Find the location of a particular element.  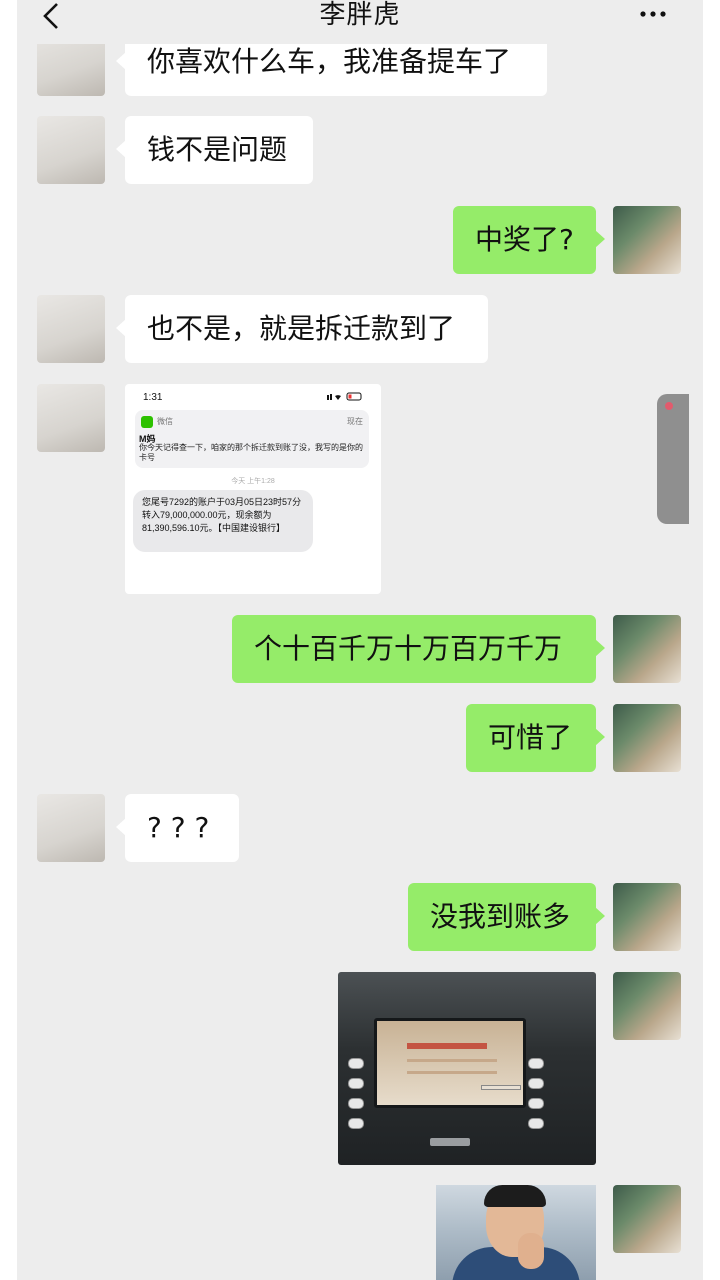

message-text: 个十百千万十万百万千万 is located at coordinates (408, 648).